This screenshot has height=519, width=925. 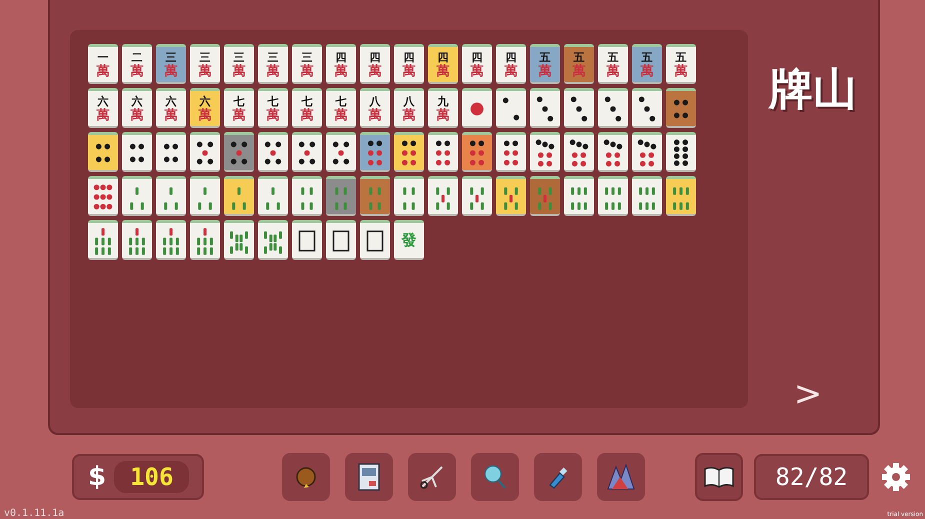 I want to click on tile-numeral: 二, so click(x=137, y=57).